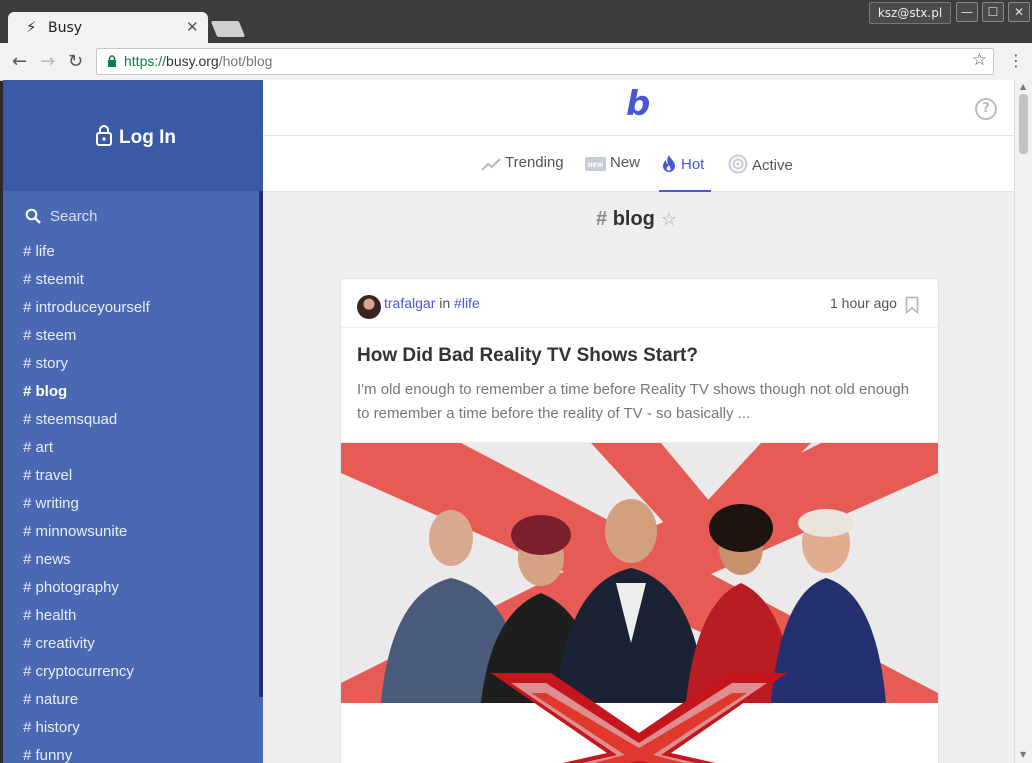 This screenshot has width=1032, height=763. What do you see at coordinates (693, 164) in the screenshot?
I see `tab-hot-label: Hot` at bounding box center [693, 164].